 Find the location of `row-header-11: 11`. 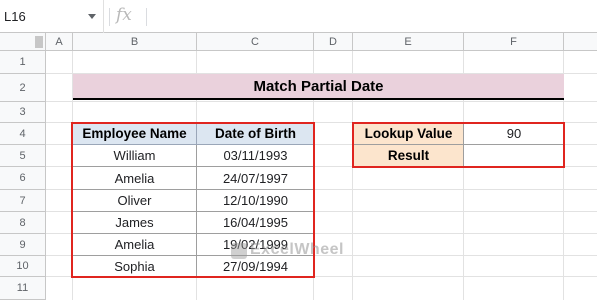

row-header-11: 11 is located at coordinates (23, 288).